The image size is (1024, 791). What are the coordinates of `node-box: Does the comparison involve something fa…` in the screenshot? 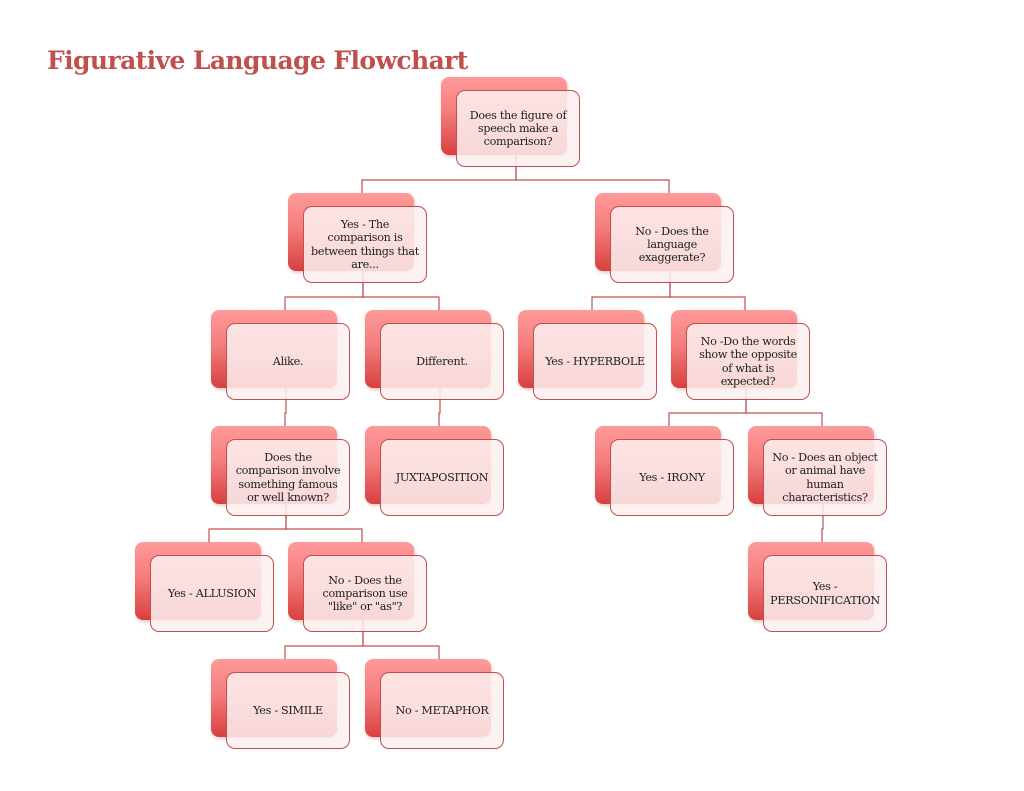 It's located at (288, 477).